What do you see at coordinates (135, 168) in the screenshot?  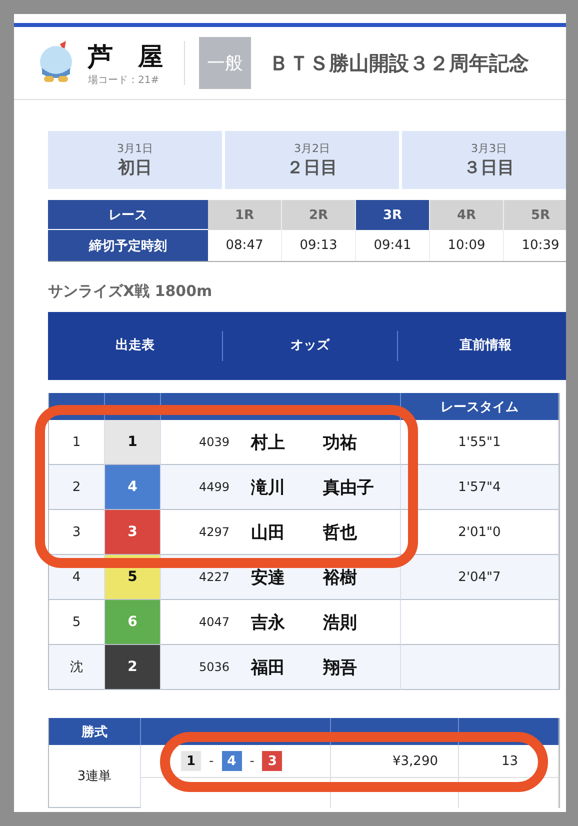 I see `day-label: 初日` at bounding box center [135, 168].